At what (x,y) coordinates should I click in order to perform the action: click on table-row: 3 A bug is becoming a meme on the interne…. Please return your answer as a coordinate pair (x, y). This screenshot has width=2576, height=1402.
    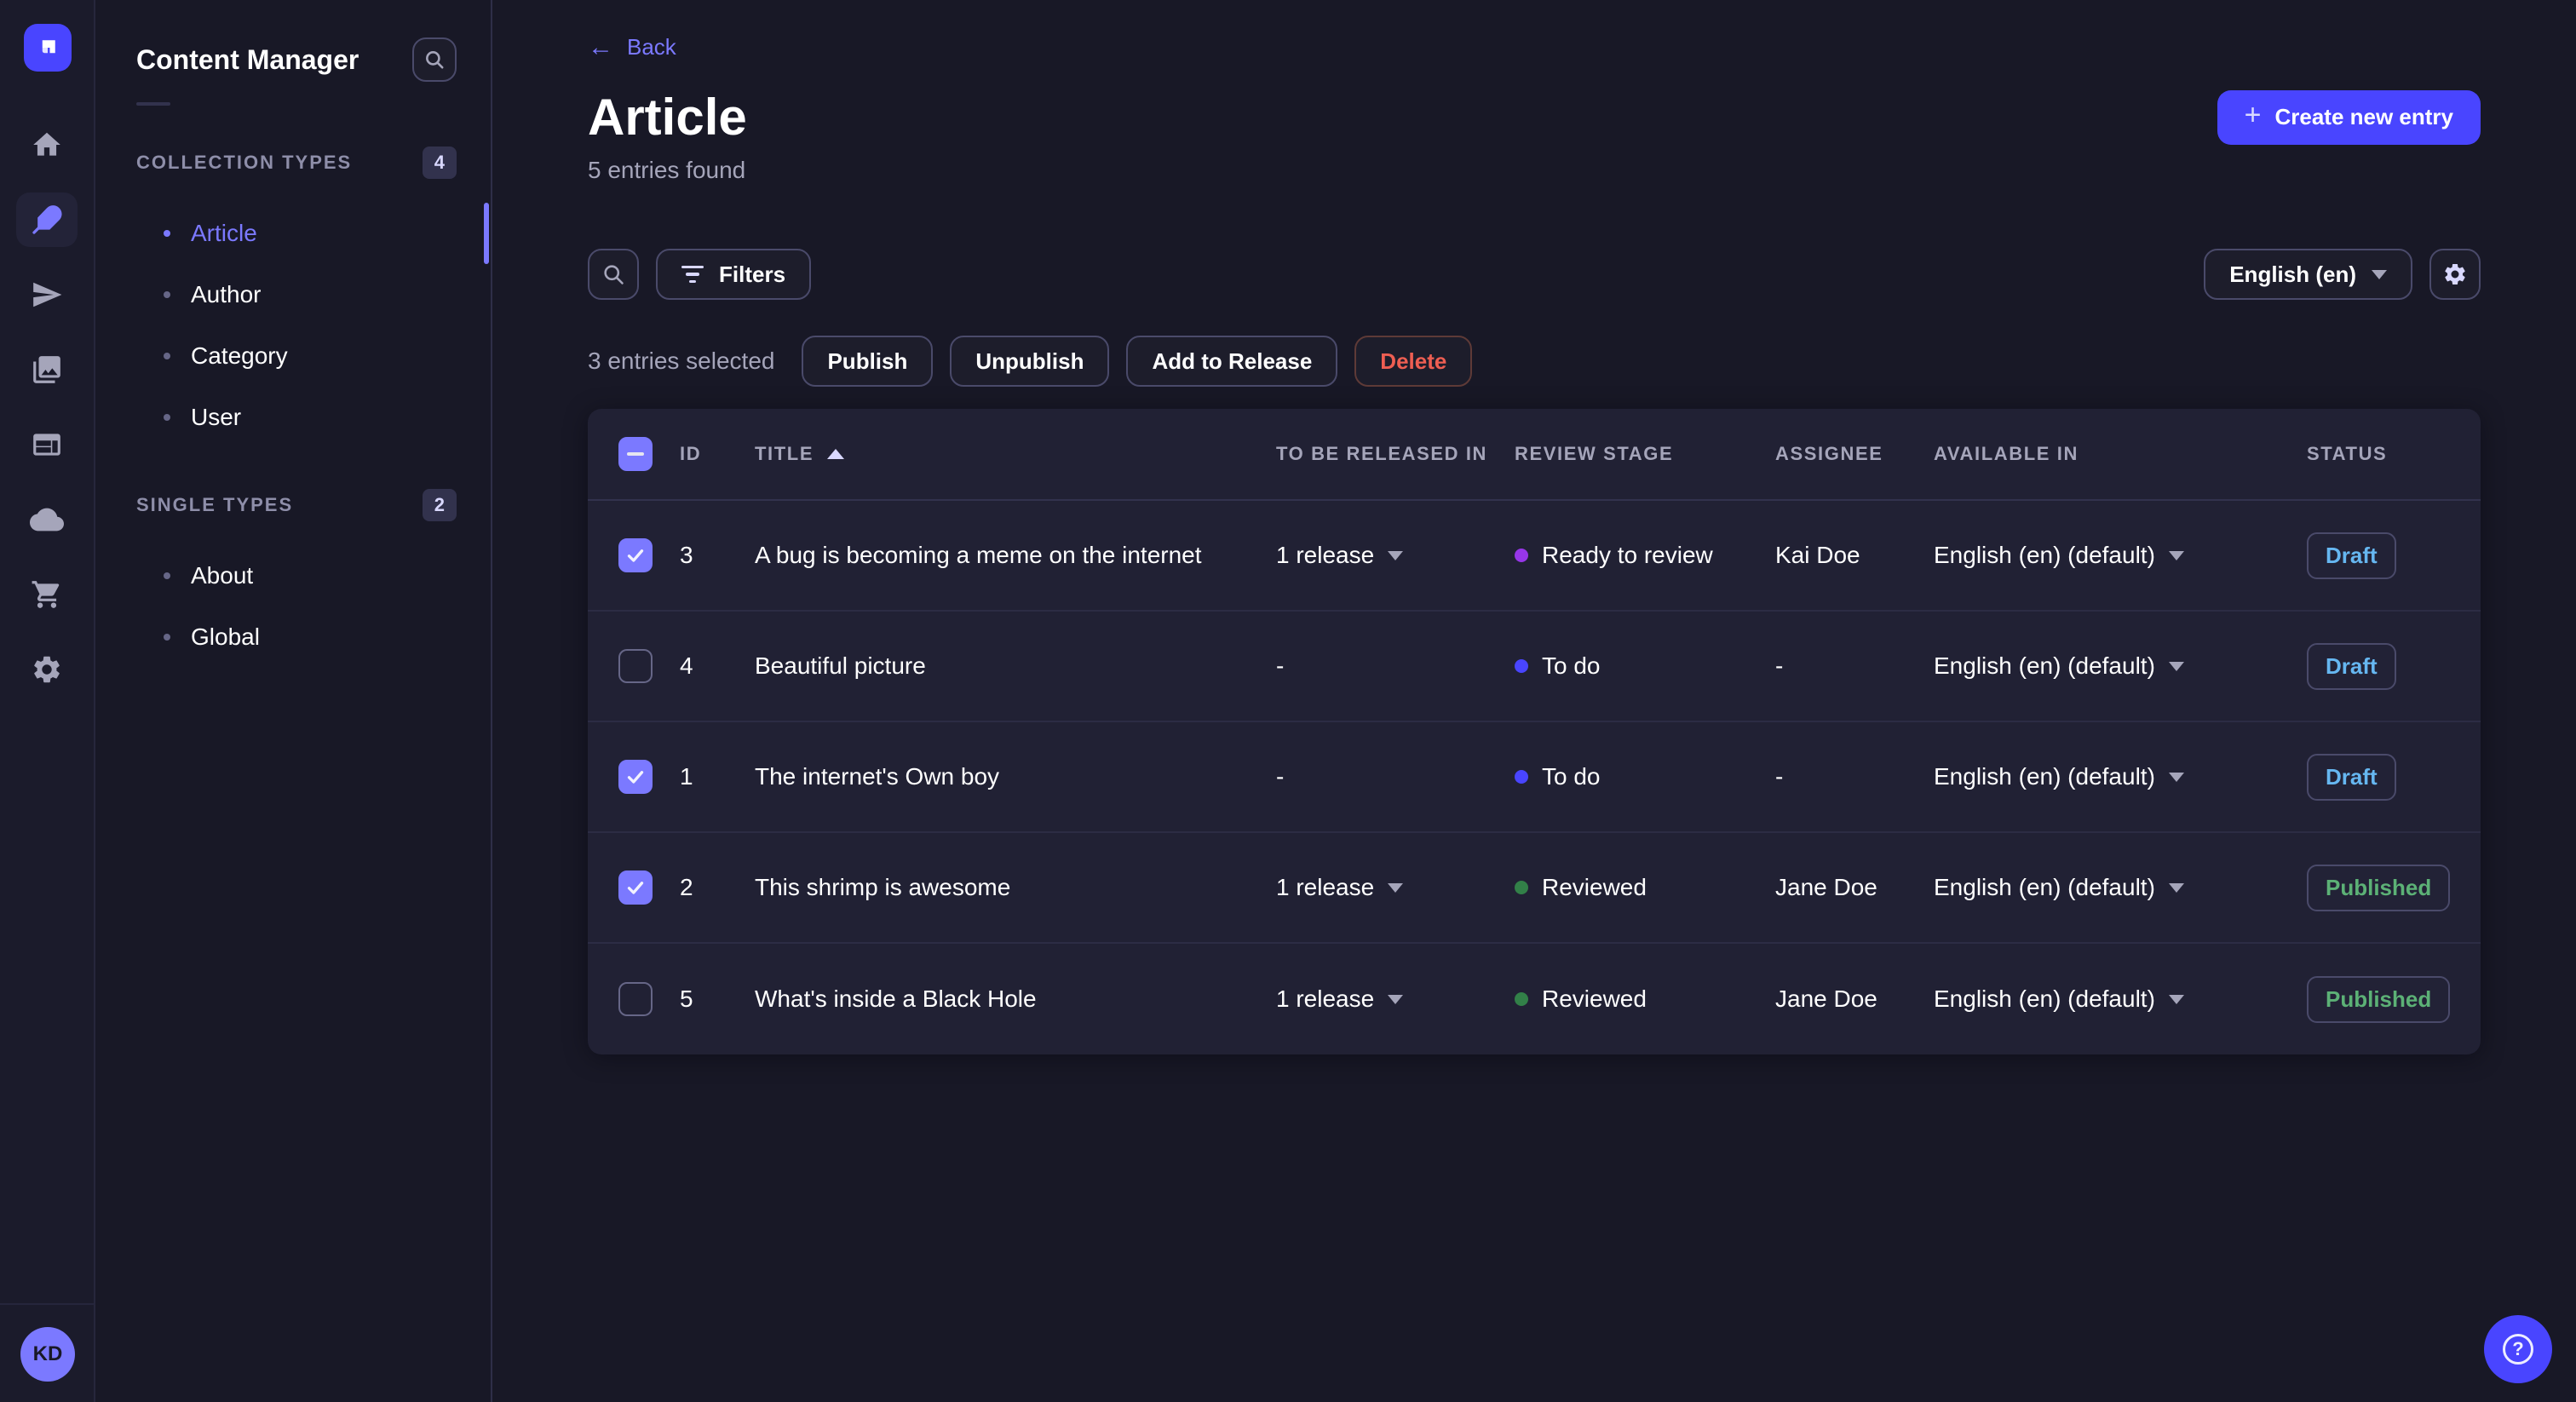
    Looking at the image, I should click on (1535, 556).